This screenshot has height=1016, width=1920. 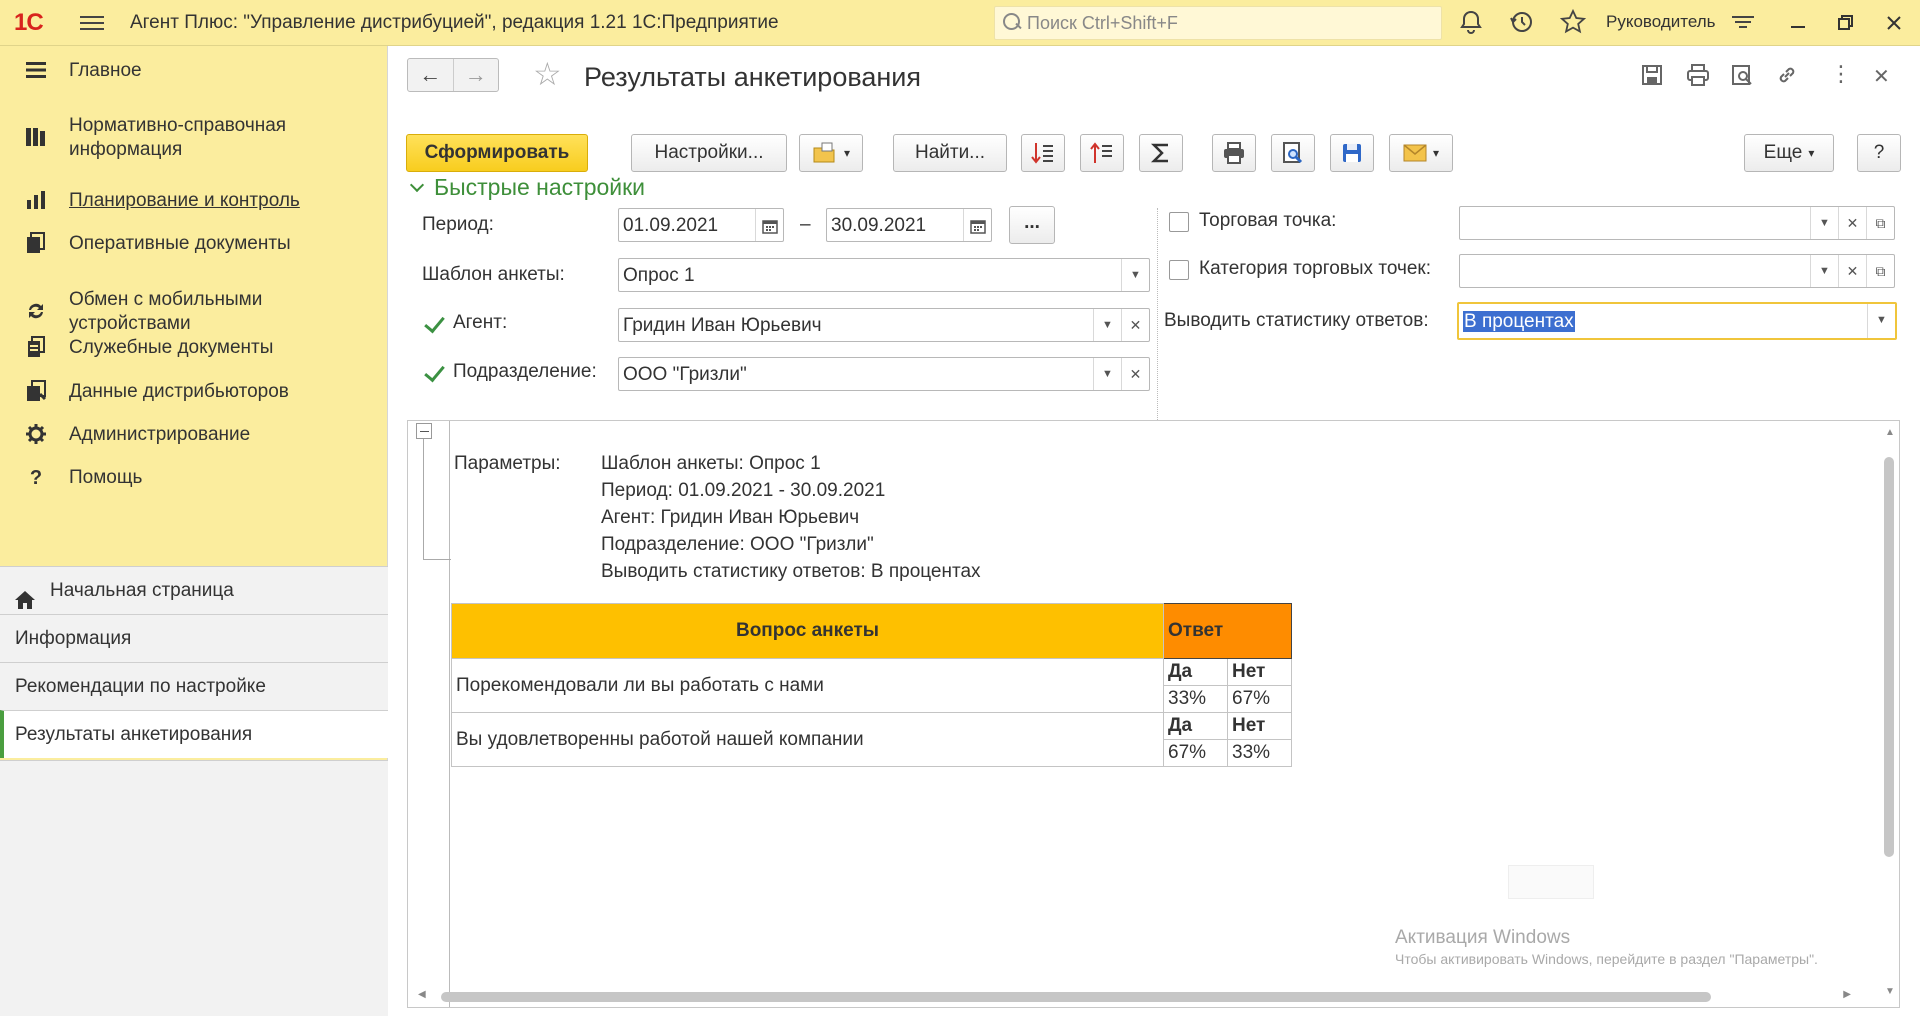 What do you see at coordinates (1890, 432) in the screenshot?
I see `scroll-up-icon: ▲` at bounding box center [1890, 432].